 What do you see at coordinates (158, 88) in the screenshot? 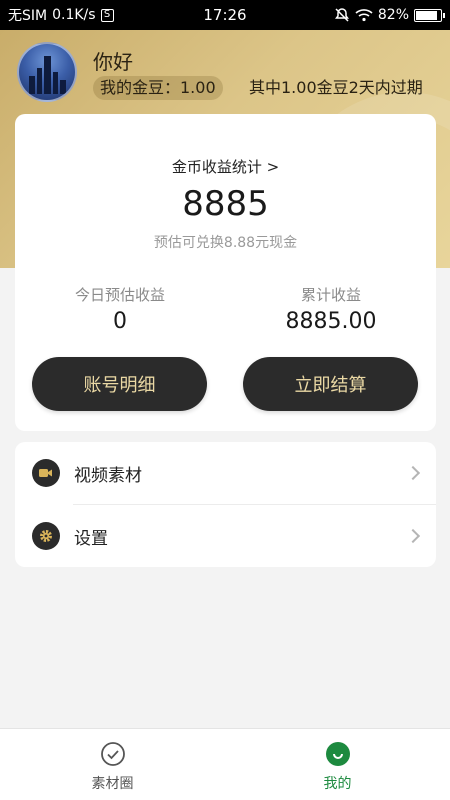
I see `gold-bean-badge: 我的金豆：1.00` at bounding box center [158, 88].